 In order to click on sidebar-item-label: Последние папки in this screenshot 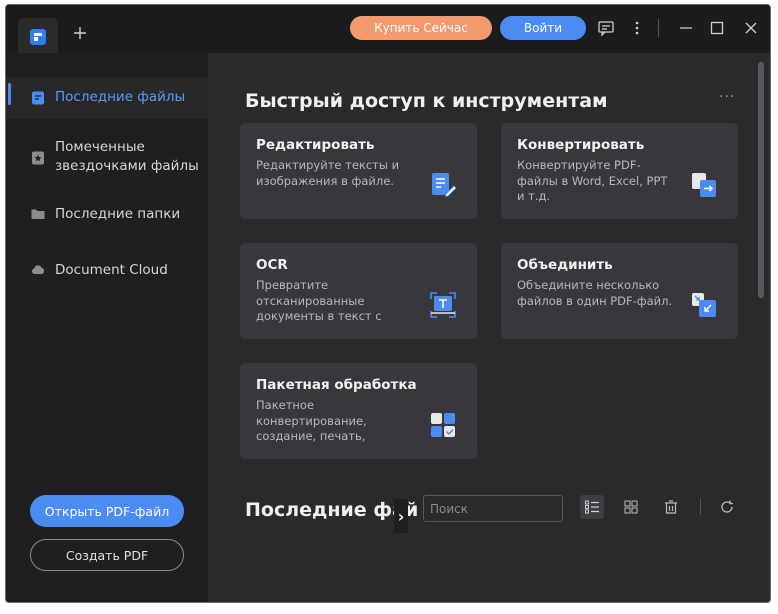, I will do `click(118, 214)`.